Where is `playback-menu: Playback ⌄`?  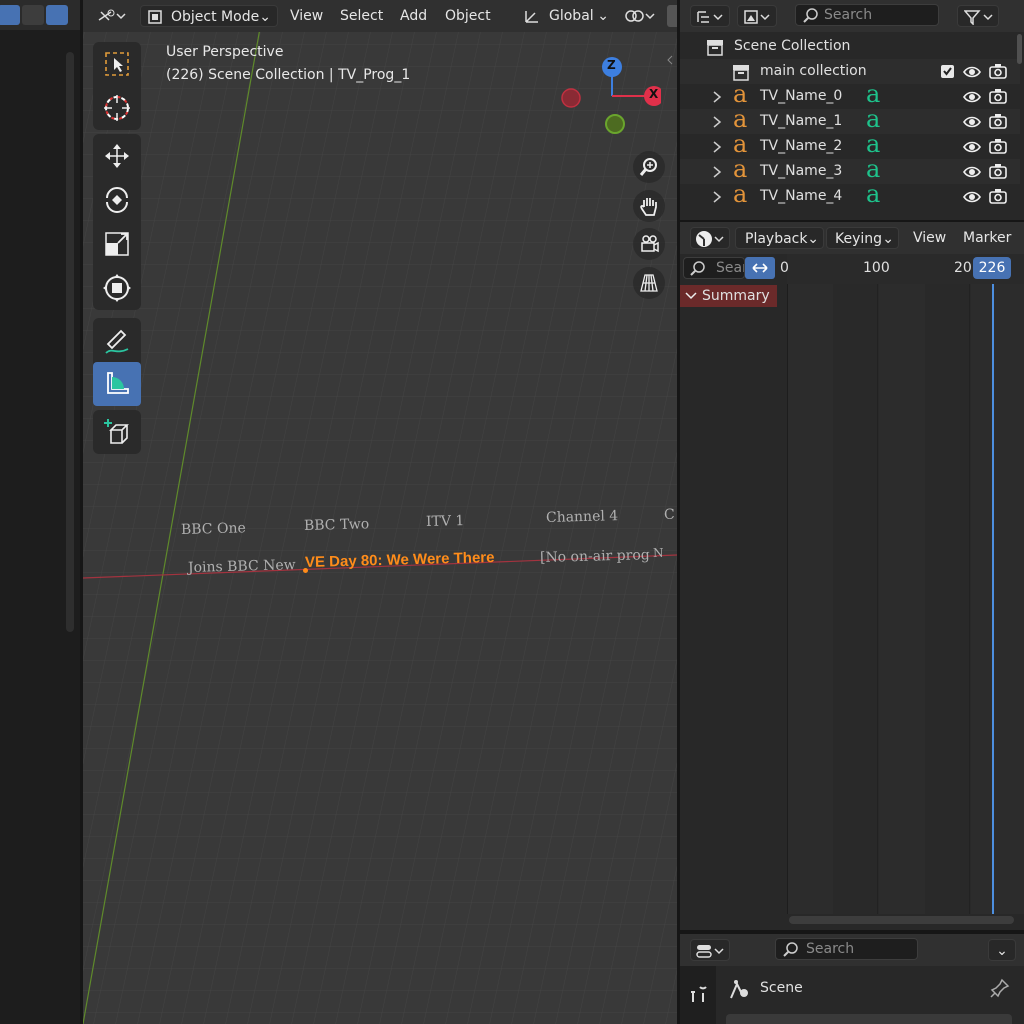 playback-menu: Playback ⌄ is located at coordinates (779, 238).